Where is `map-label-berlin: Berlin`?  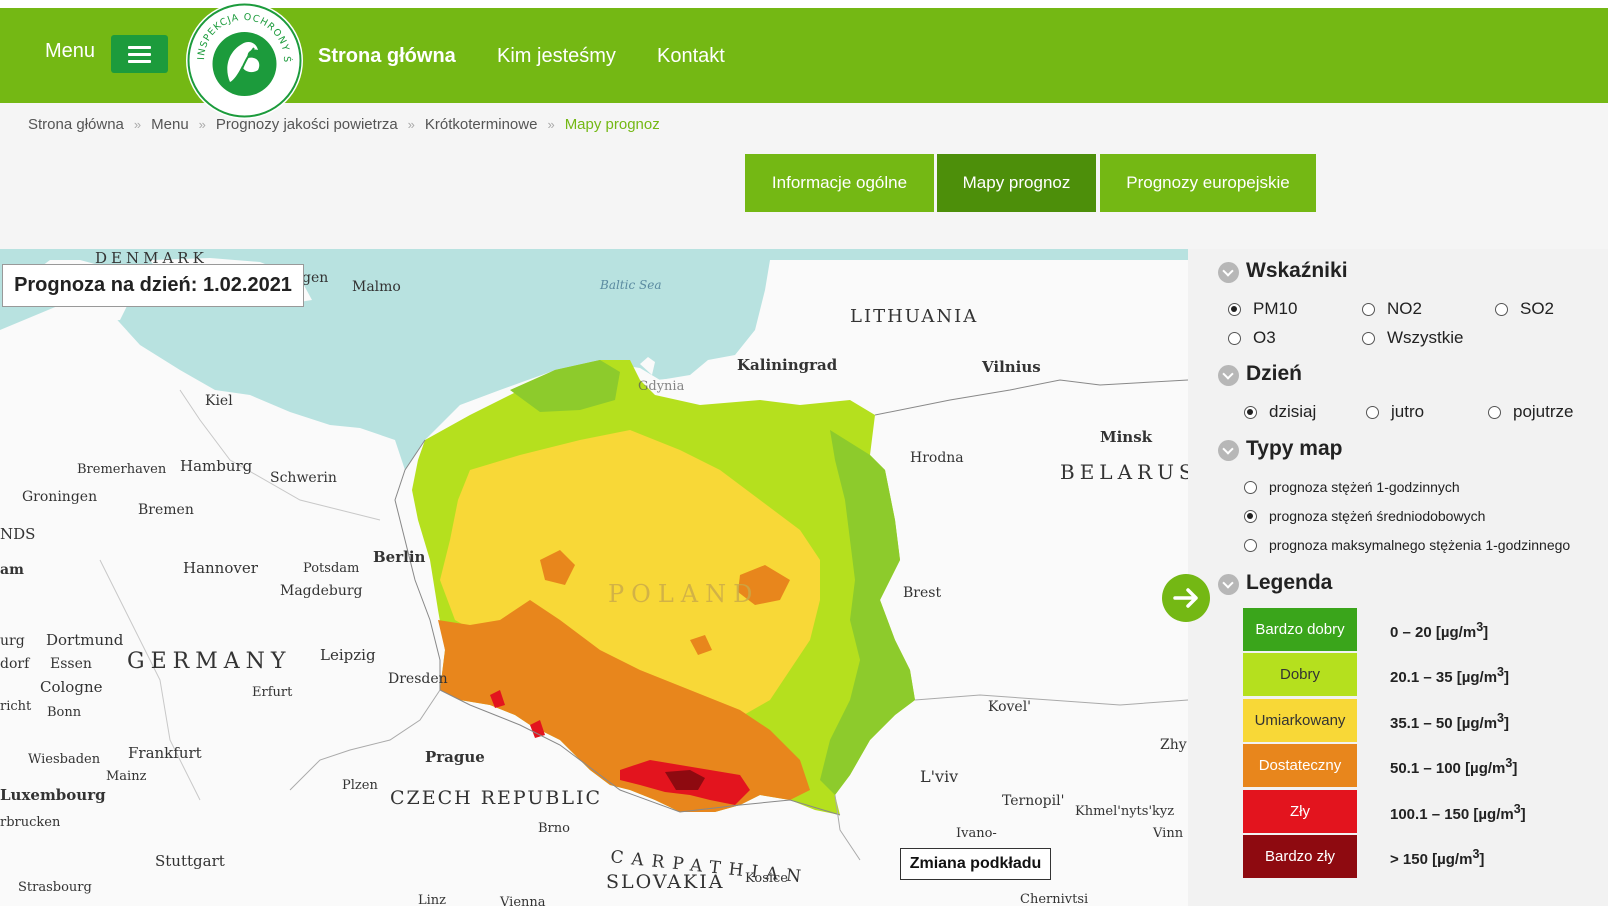 map-label-berlin: Berlin is located at coordinates (399, 557).